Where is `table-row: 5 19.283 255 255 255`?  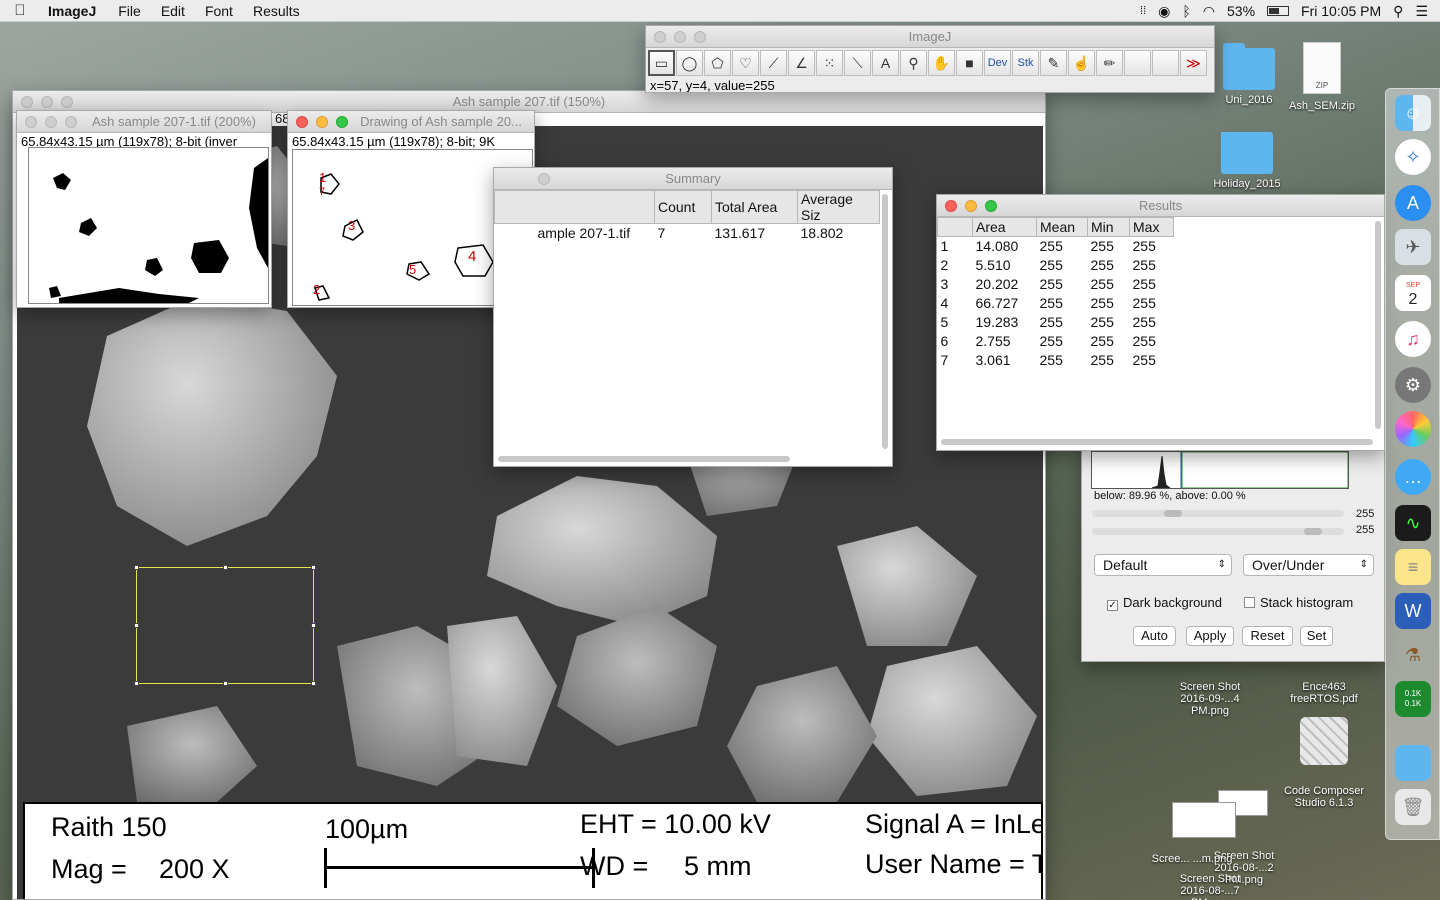
table-row: 5 19.283 255 255 255 is located at coordinates (1056, 322).